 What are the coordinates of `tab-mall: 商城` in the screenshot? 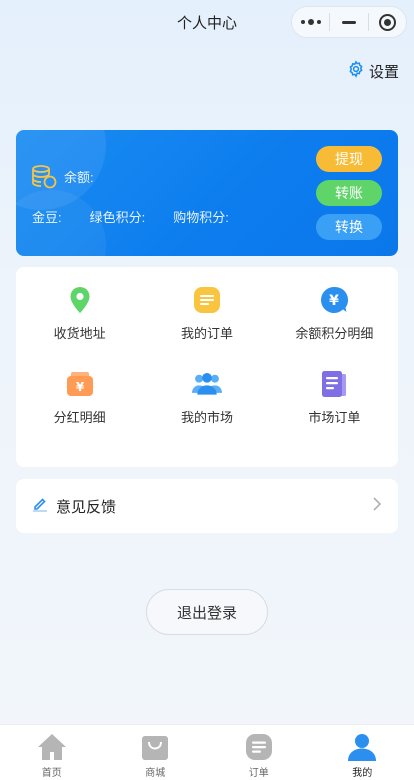 It's located at (156, 752).